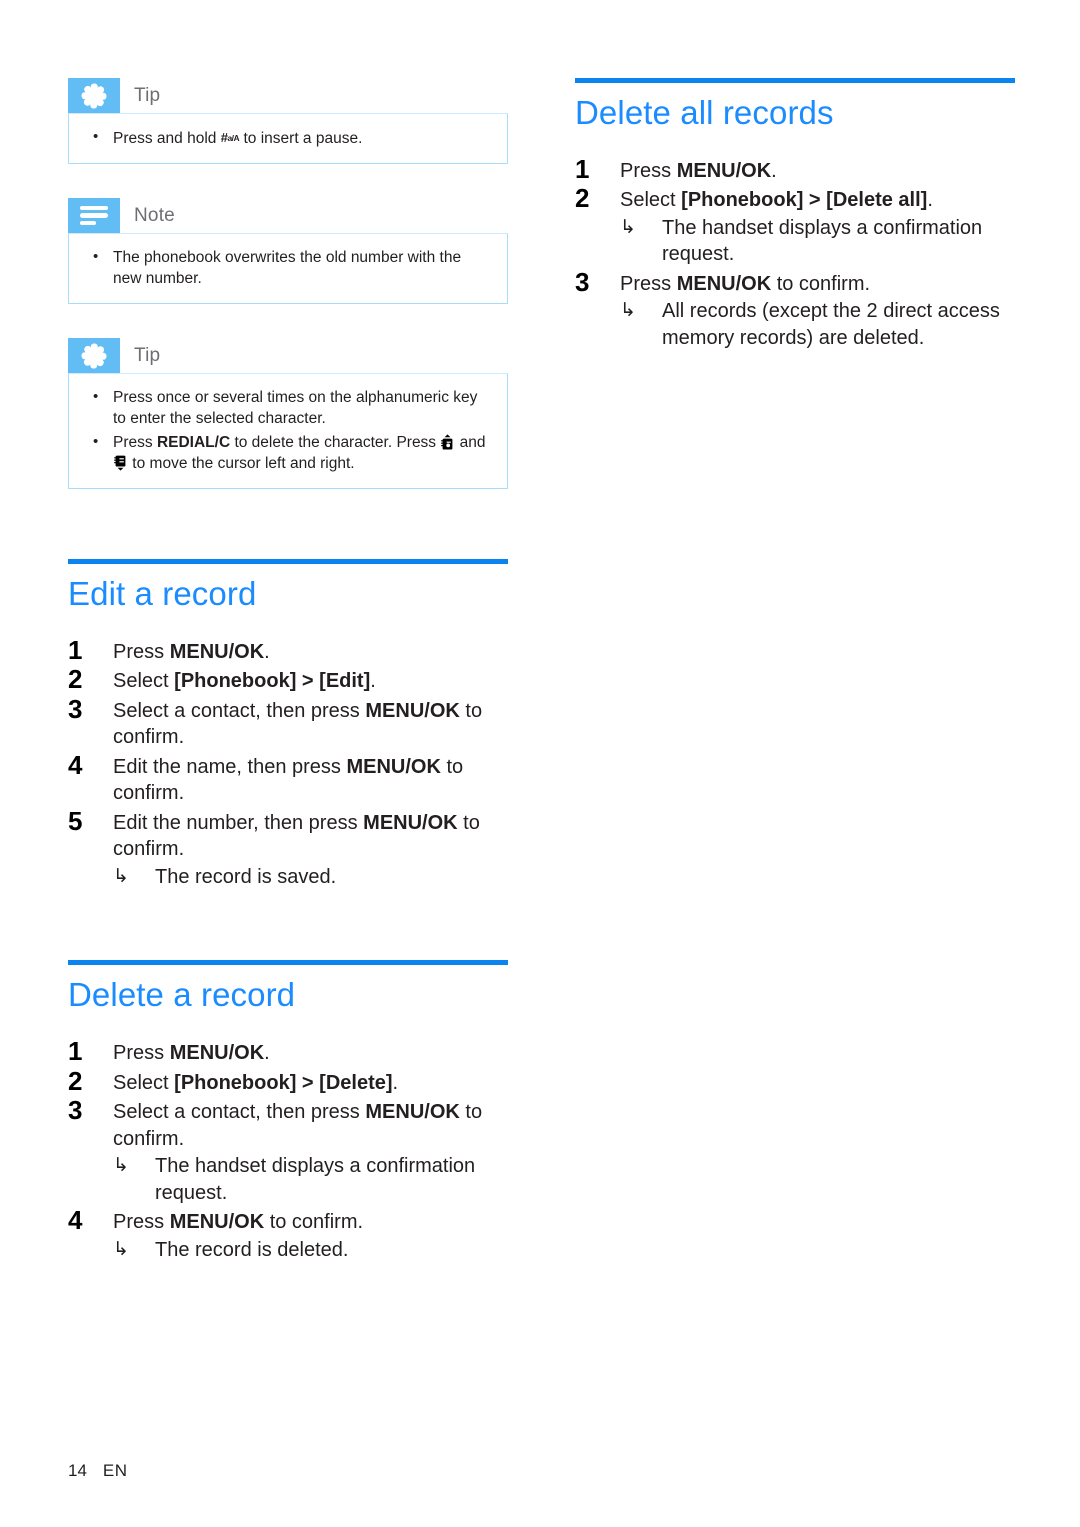 This screenshot has height=1527, width=1080. I want to click on asterisk-glyph, so click(94, 356).